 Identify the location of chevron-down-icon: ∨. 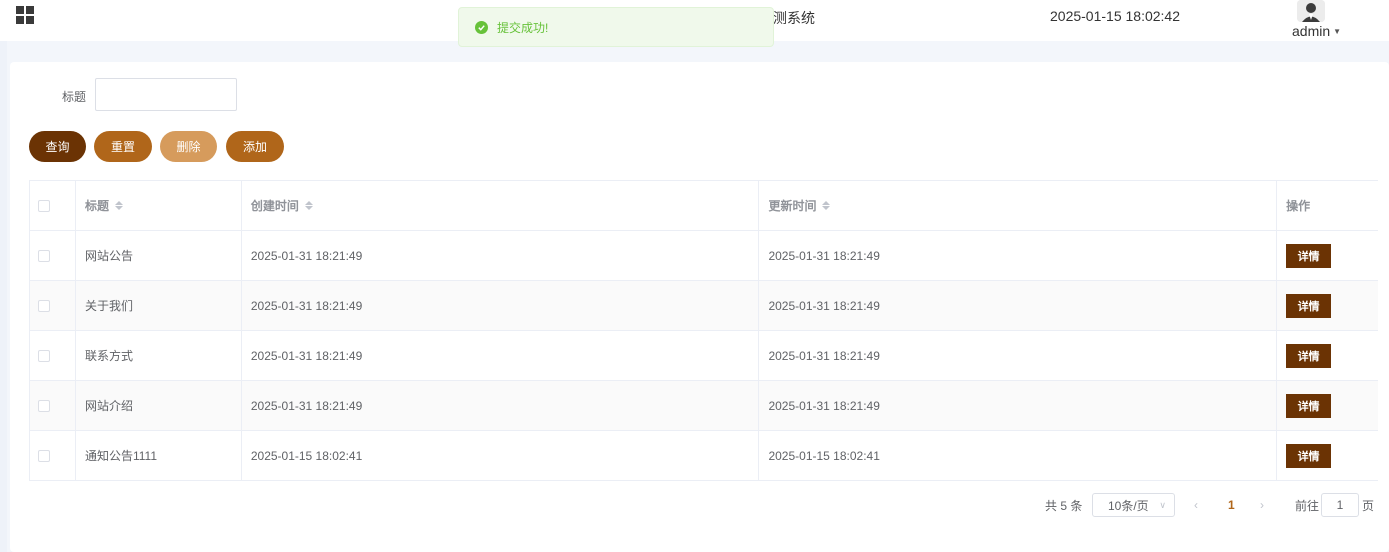
(1162, 504).